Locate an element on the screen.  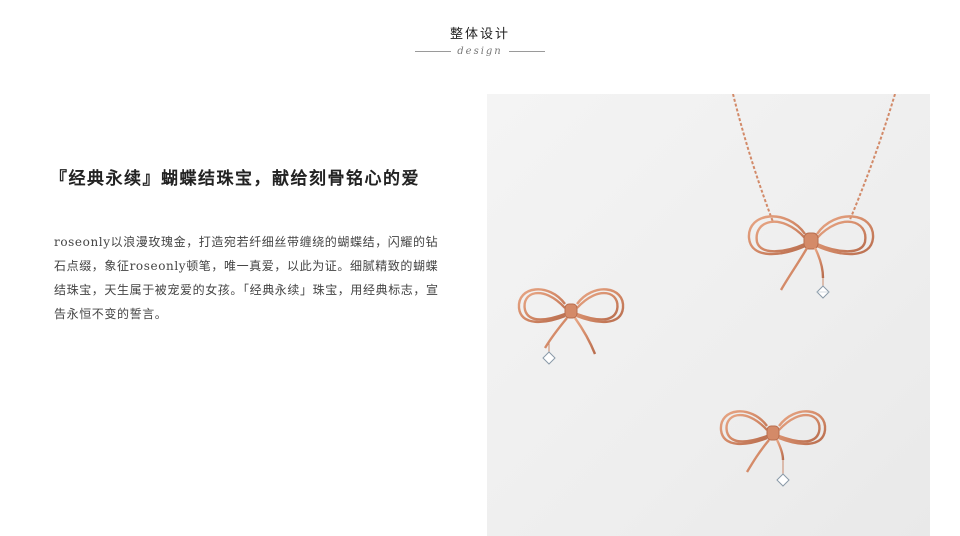
section-subtitle: design is located at coordinates (480, 51).